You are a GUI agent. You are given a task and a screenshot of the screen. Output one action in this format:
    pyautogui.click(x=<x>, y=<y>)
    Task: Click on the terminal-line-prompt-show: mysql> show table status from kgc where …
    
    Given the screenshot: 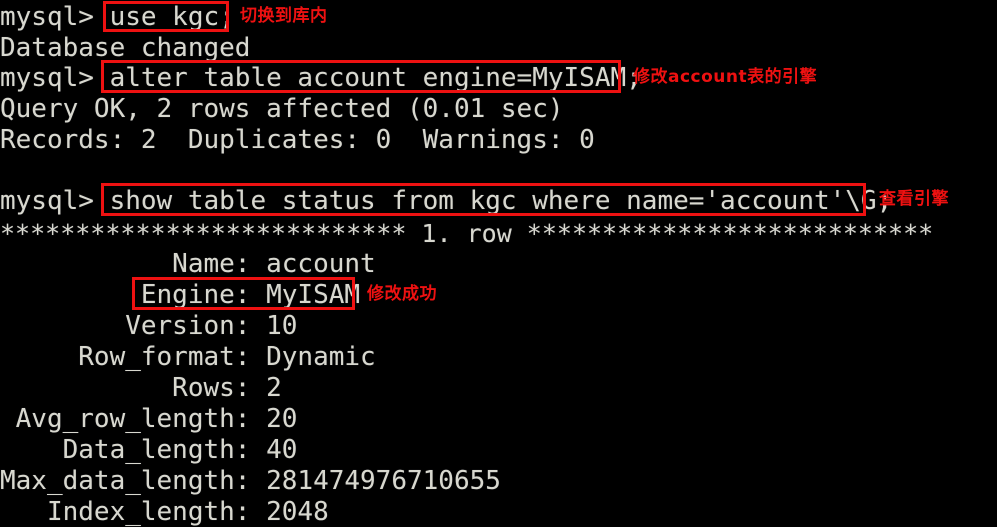 What is the action you would take?
    pyautogui.click(x=446, y=201)
    